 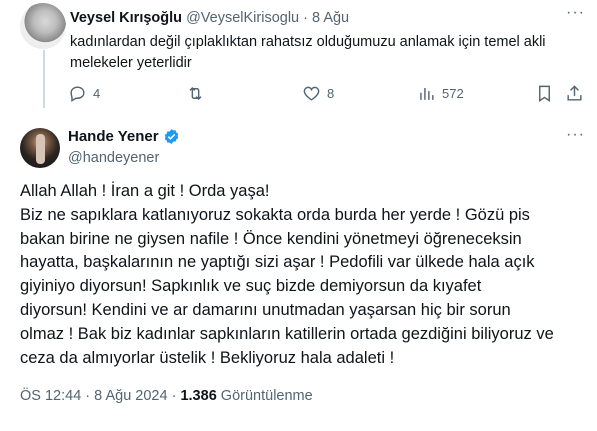 What do you see at coordinates (97, 93) in the screenshot?
I see `reply-count: 4` at bounding box center [97, 93].